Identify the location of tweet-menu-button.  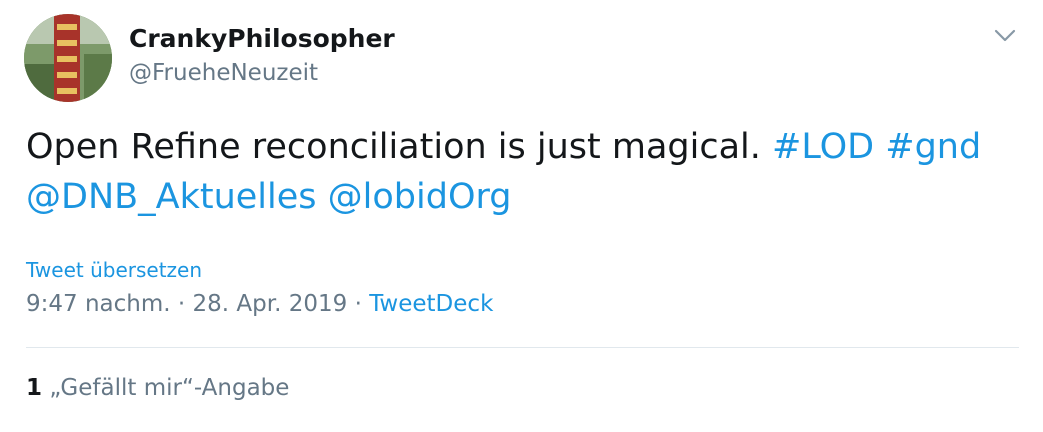
(1005, 36).